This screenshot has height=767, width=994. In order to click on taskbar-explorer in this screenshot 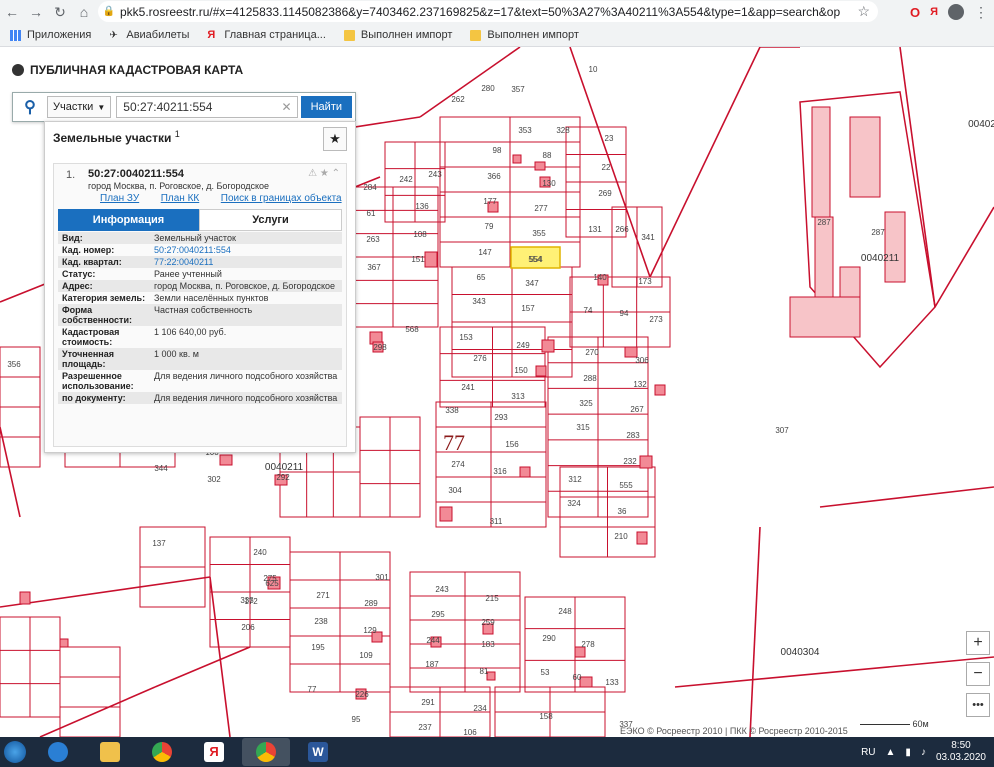, I will do `click(110, 752)`.